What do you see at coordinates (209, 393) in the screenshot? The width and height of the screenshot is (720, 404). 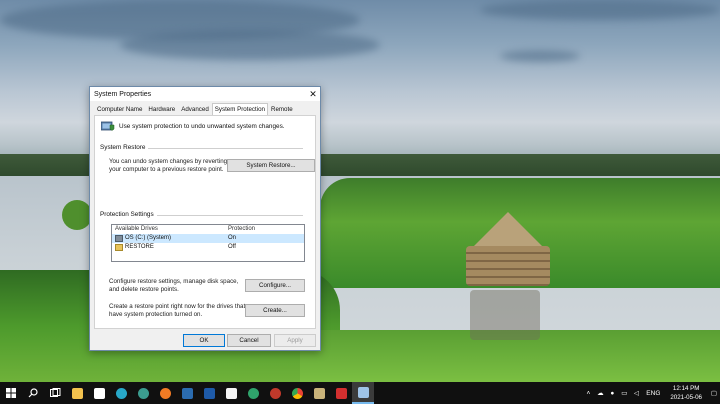 I see `app-icon` at bounding box center [209, 393].